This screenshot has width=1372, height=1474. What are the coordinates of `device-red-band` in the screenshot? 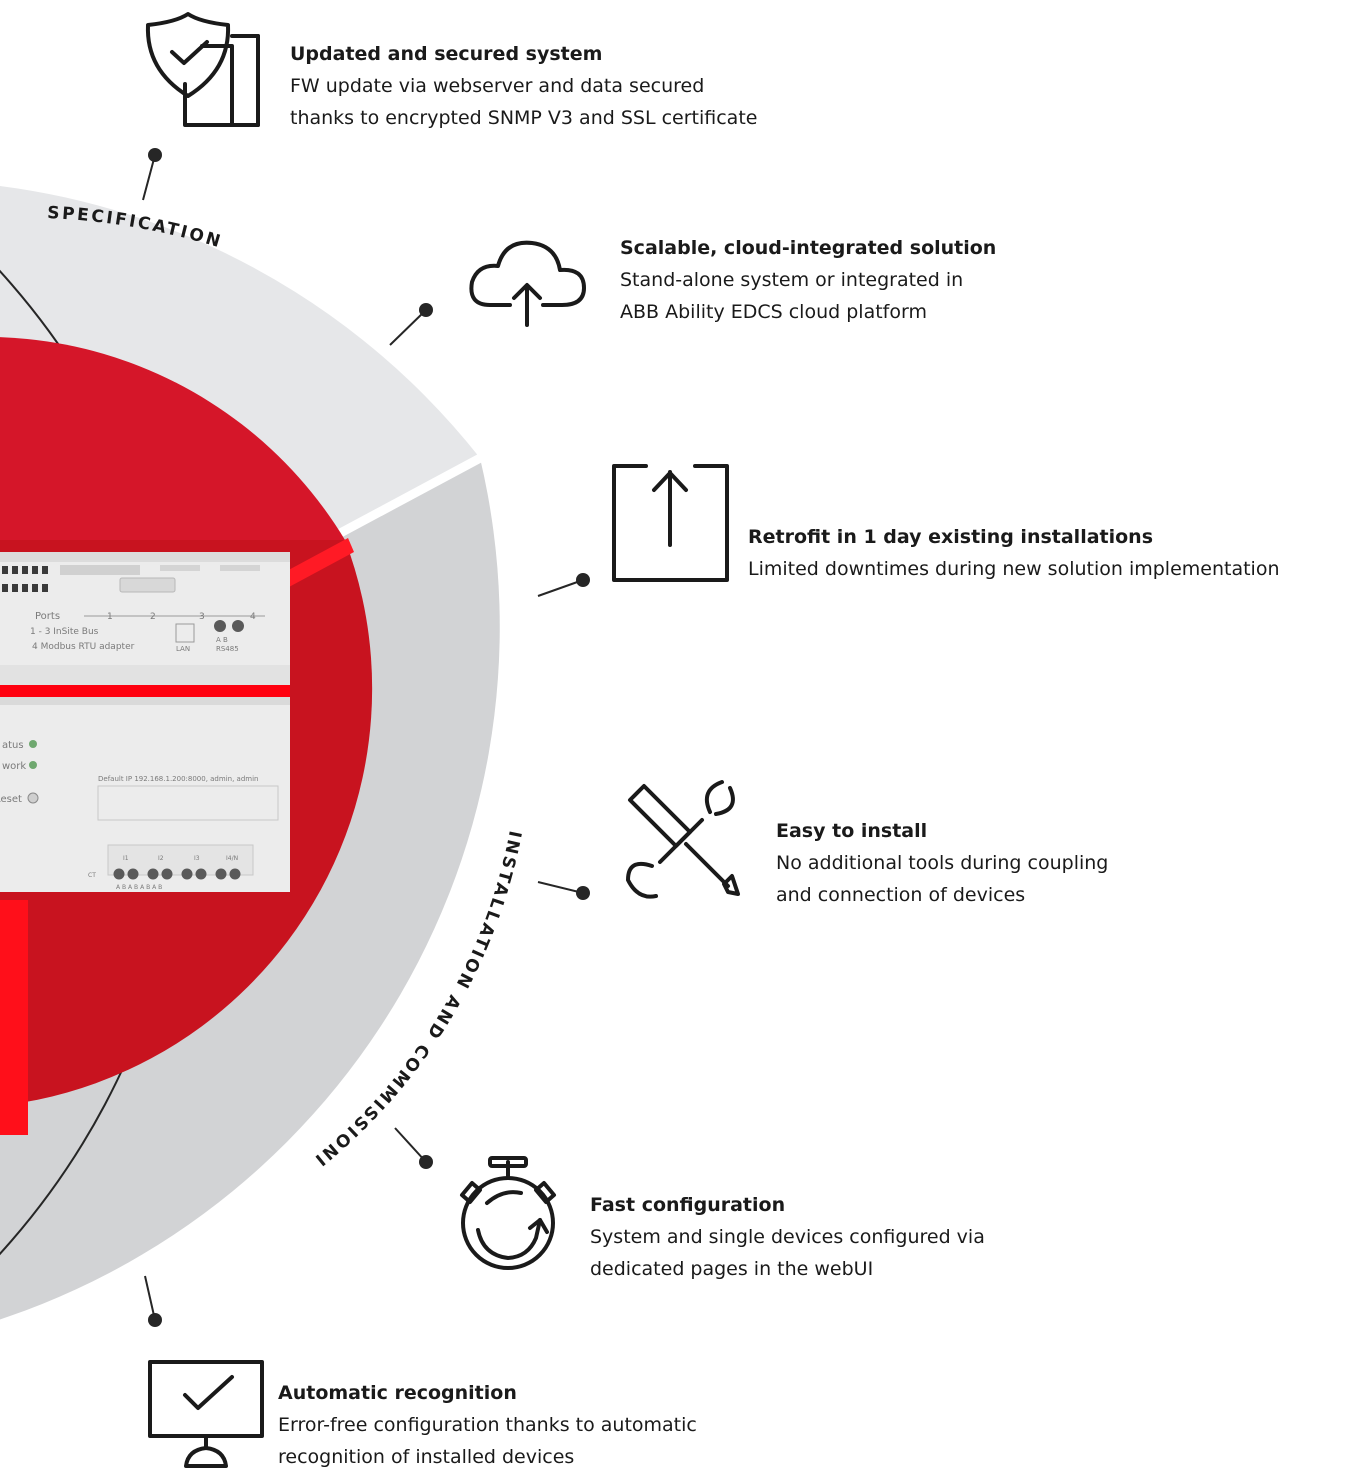 It's located at (145, 691).